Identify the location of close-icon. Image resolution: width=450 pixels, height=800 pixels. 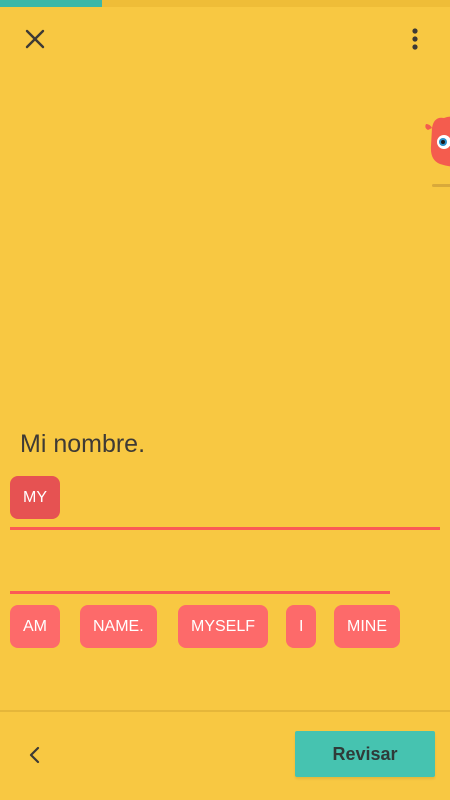
(35, 39).